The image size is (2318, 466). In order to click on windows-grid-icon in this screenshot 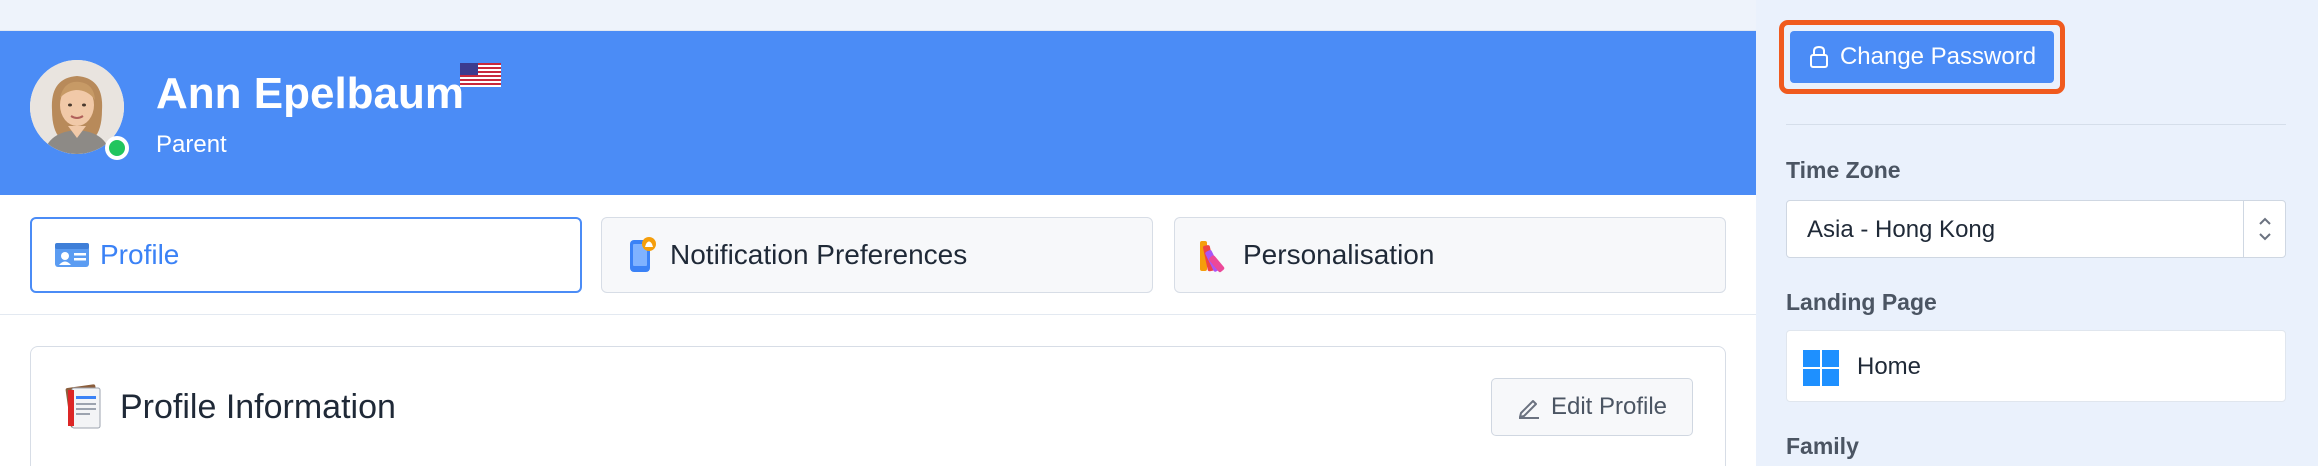, I will do `click(1821, 368)`.